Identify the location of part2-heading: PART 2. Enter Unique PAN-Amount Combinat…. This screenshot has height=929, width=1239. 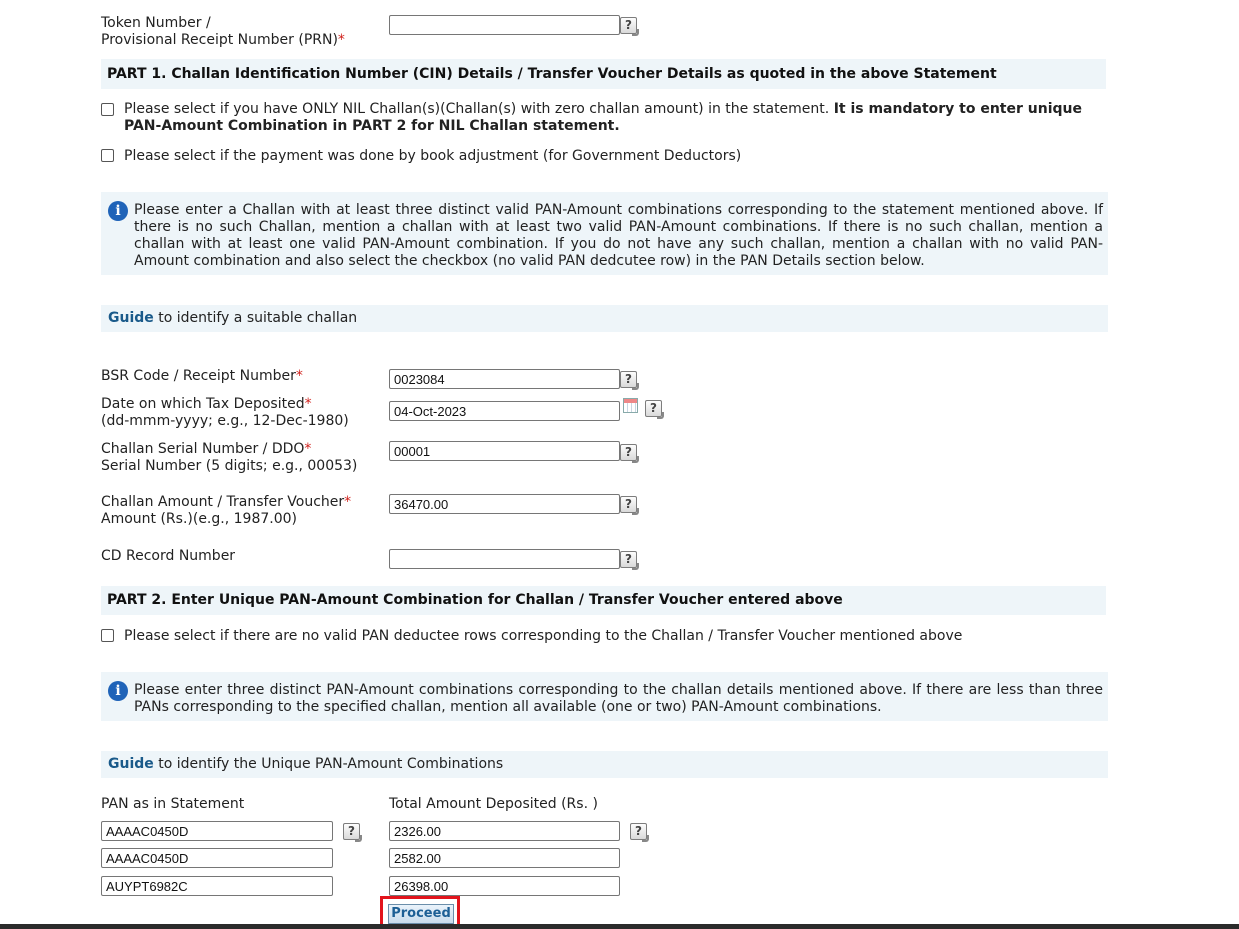
(603, 600).